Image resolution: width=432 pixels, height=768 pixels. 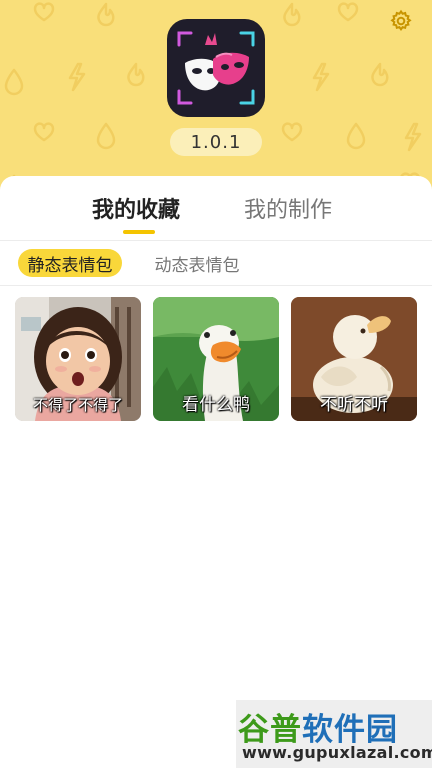 I want to click on sticker-caption: 不得了不得了, so click(x=77, y=405).